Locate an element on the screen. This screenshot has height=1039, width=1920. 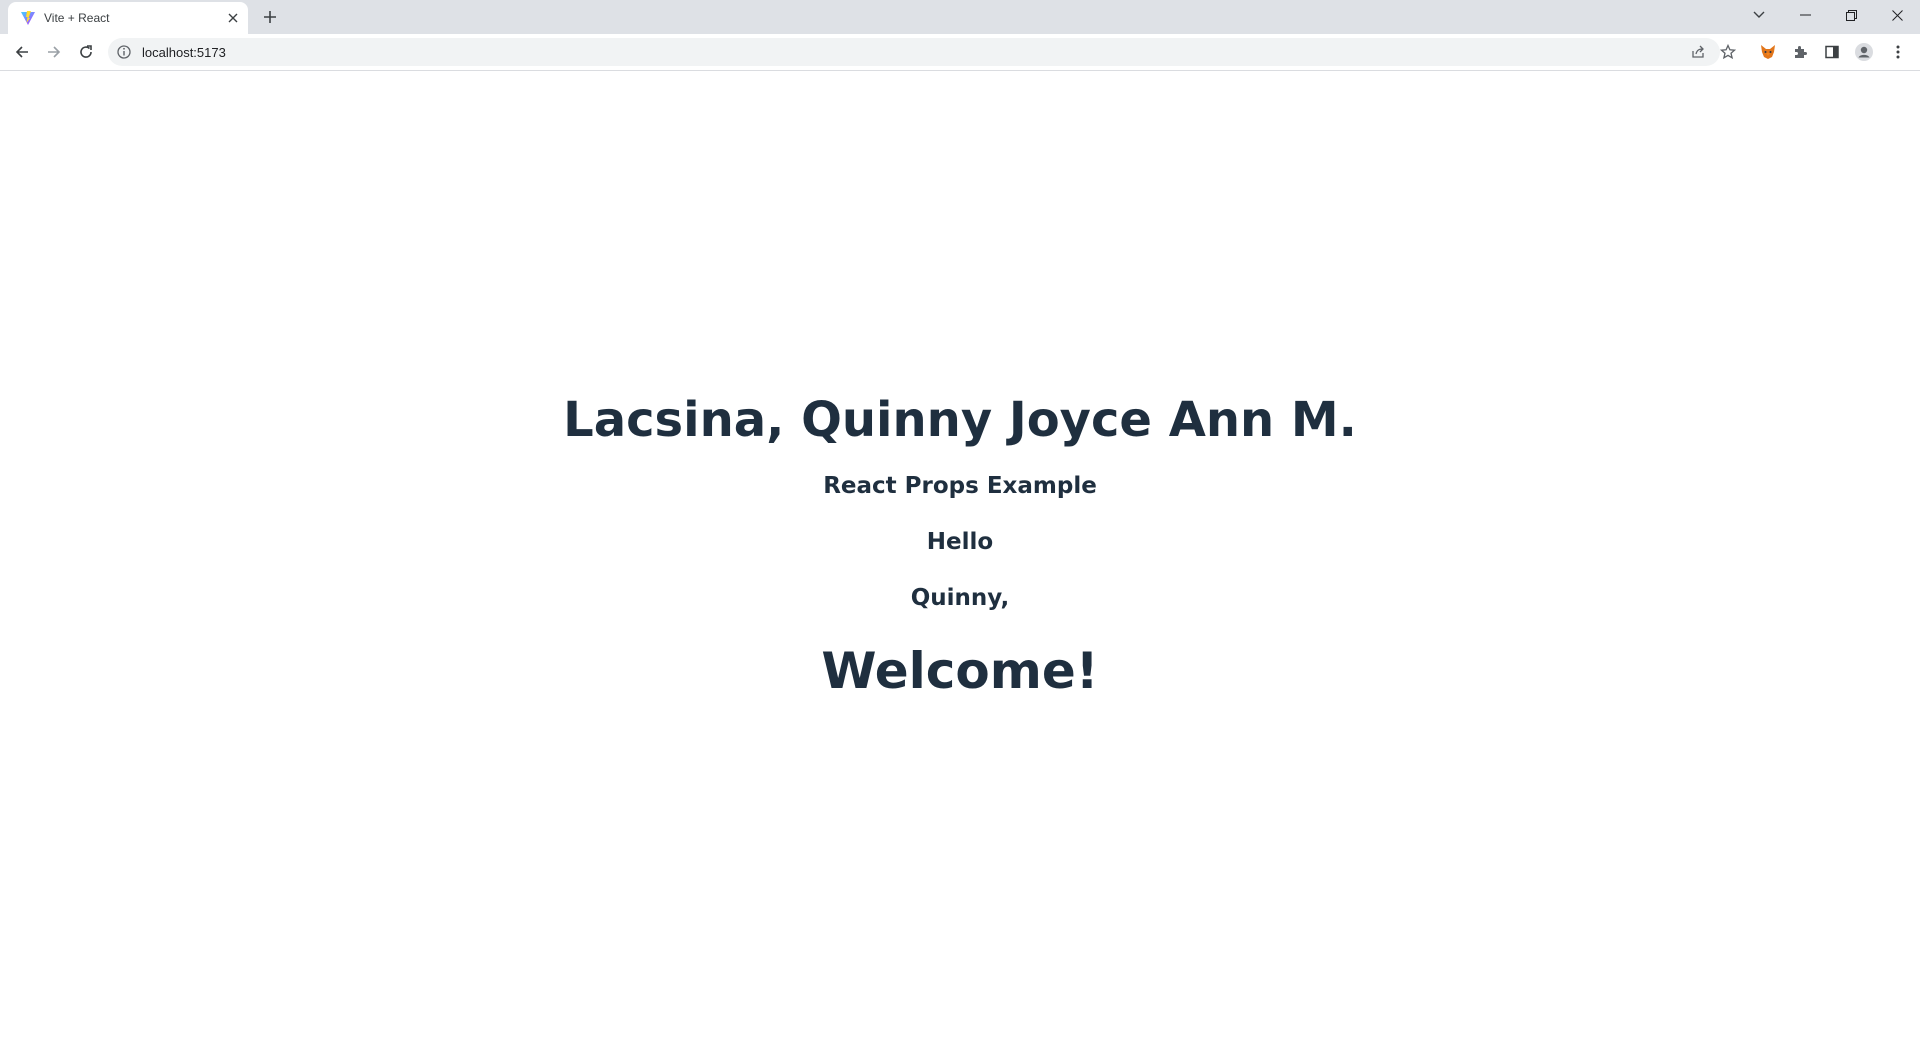
chevron-down-icon is located at coordinates (1759, 15).